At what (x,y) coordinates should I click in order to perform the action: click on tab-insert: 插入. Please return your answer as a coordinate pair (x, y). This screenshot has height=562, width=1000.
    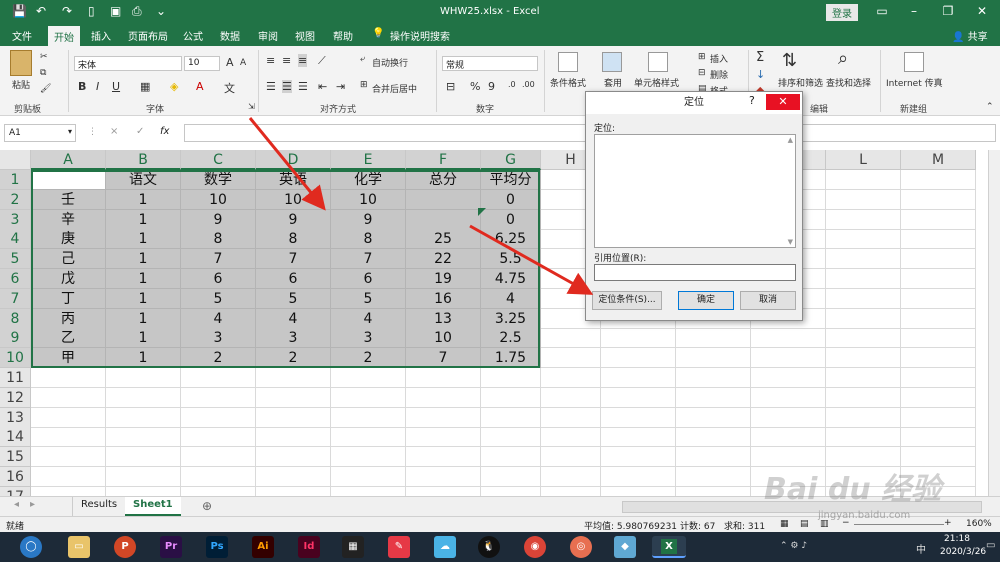
    Looking at the image, I should click on (101, 35).